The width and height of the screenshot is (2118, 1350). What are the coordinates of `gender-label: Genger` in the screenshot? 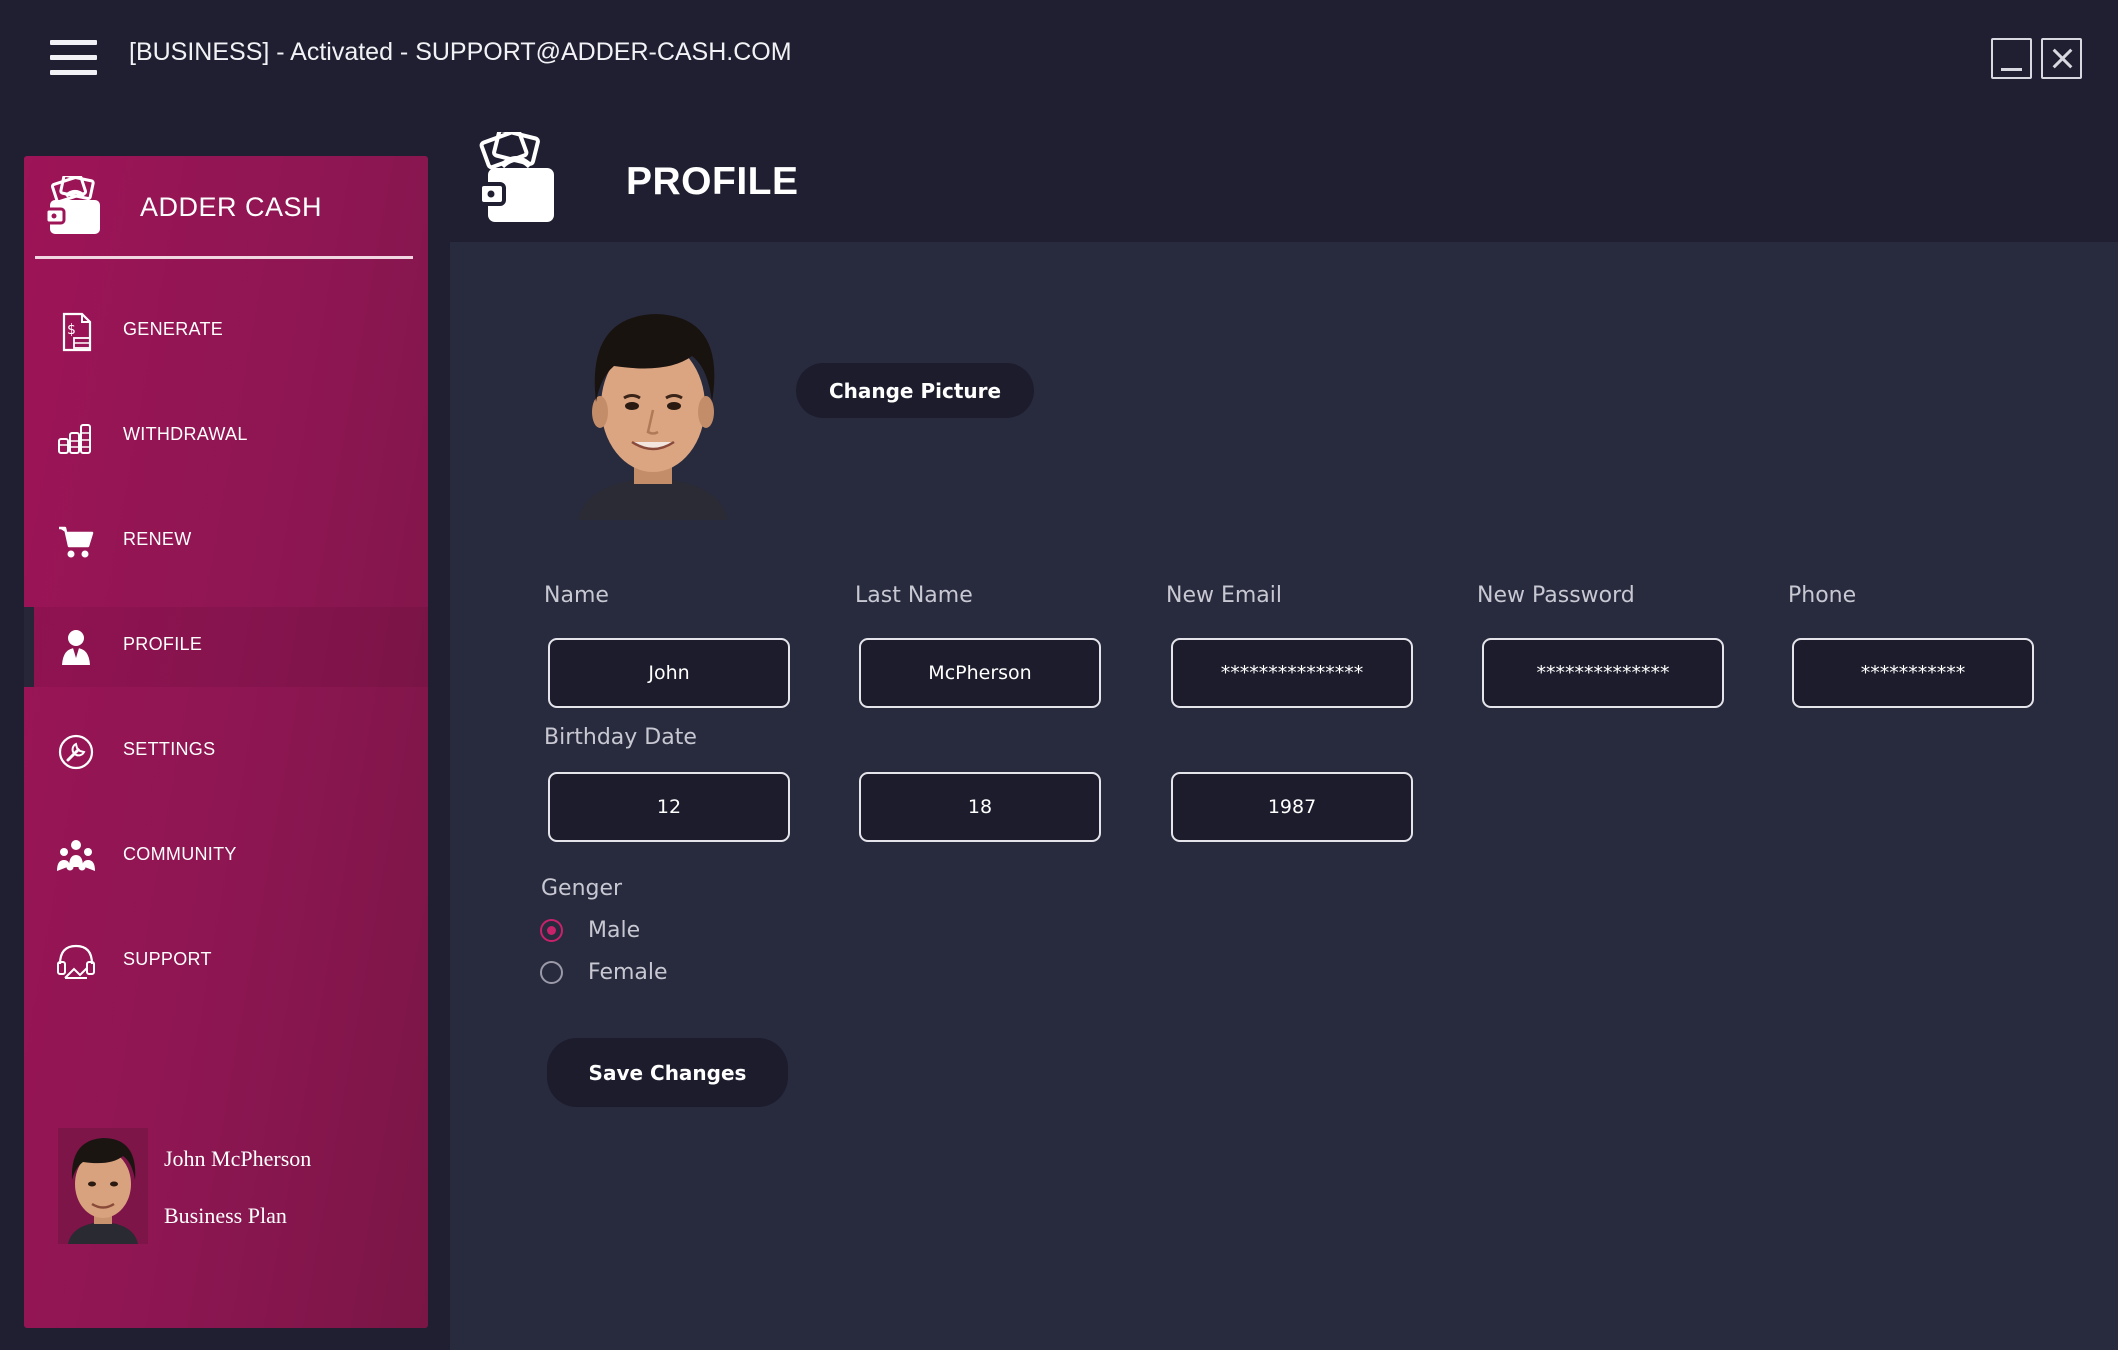 It's located at (582, 888).